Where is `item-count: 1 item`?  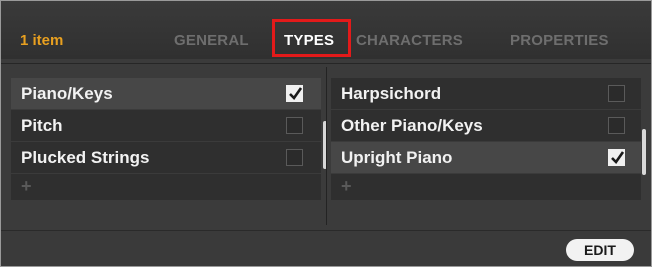 item-count: 1 item is located at coordinates (42, 40).